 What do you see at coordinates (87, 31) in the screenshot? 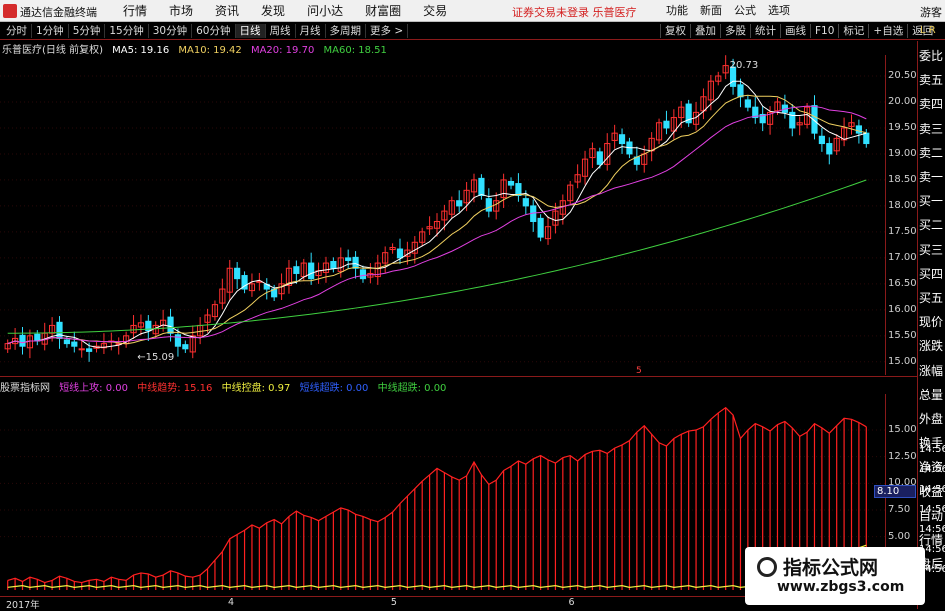
I see `period-tab-2: 5分钟` at bounding box center [87, 31].